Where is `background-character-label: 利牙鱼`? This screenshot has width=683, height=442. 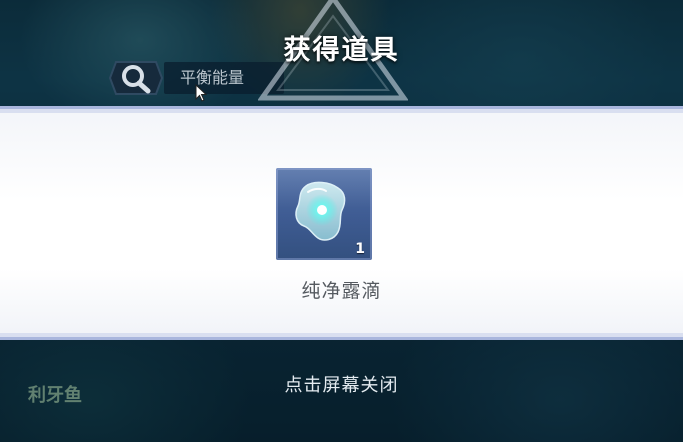 background-character-label: 利牙鱼 is located at coordinates (55, 395).